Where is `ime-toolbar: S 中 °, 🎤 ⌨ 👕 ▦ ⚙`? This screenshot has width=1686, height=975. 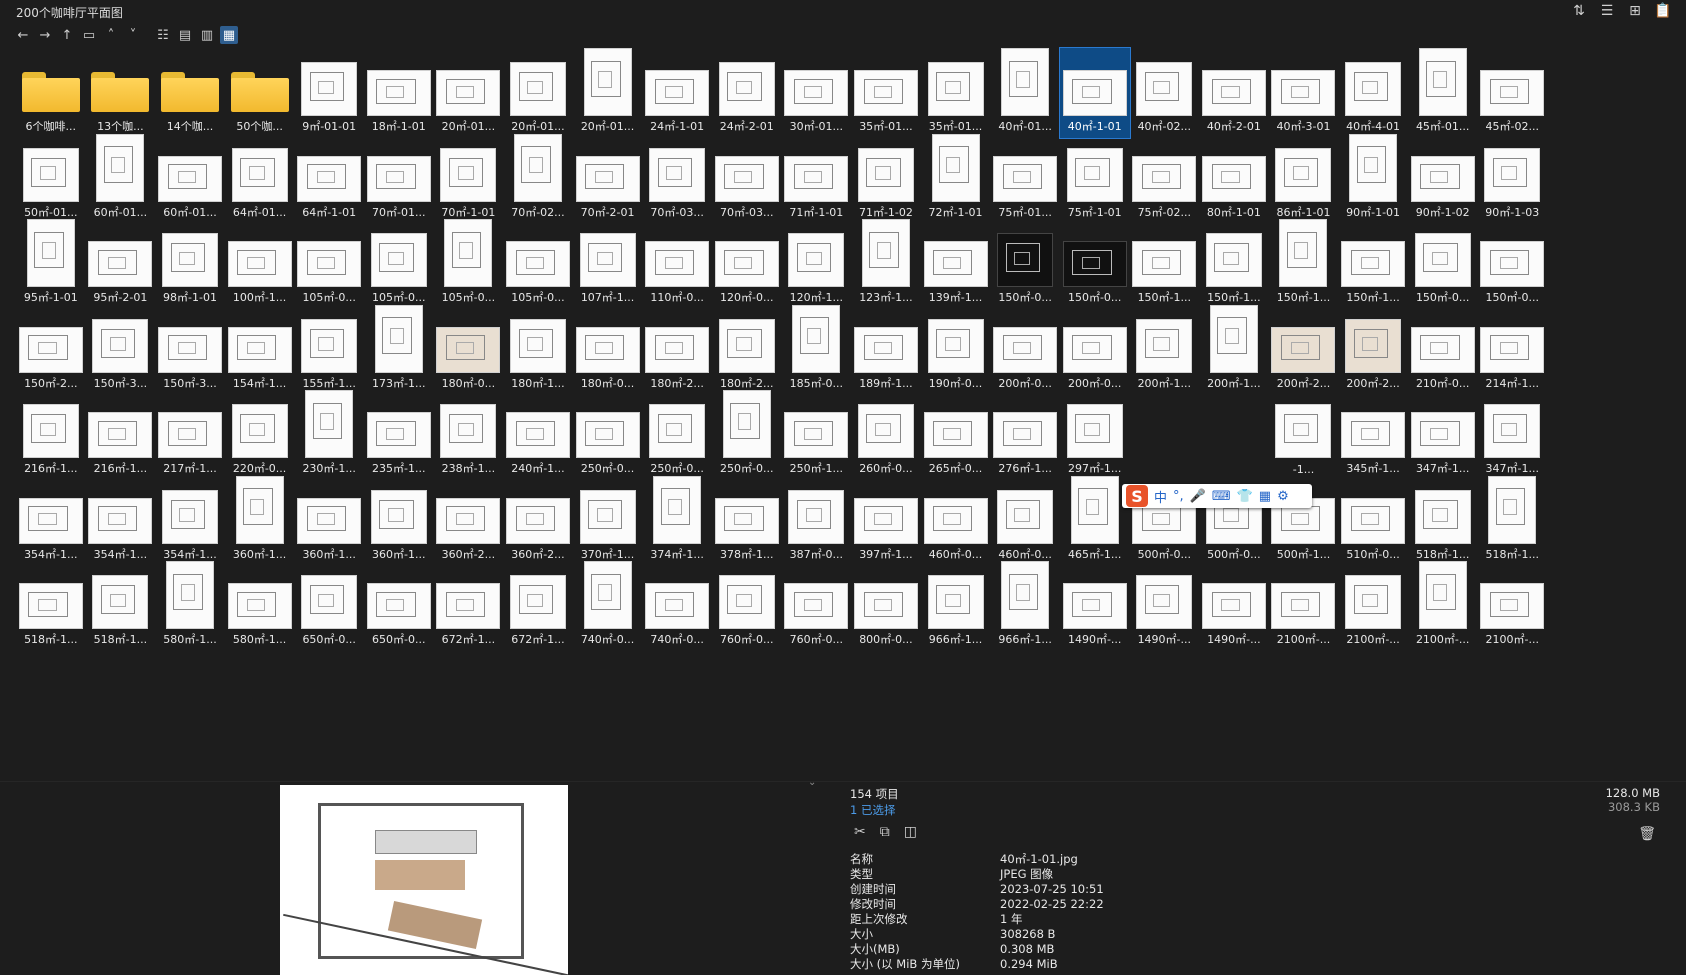
ime-toolbar: S 中 °, 🎤 ⌨ 👕 ▦ ⚙ is located at coordinates (1217, 496).